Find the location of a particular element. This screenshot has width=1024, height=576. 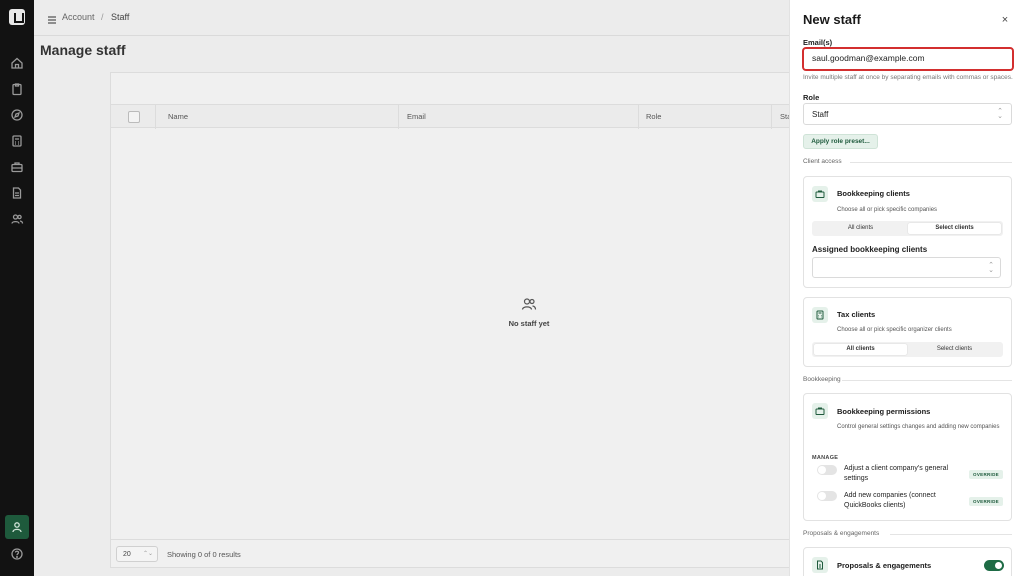

assigned-clients-select: ⌃ ⌄ is located at coordinates (906, 267).